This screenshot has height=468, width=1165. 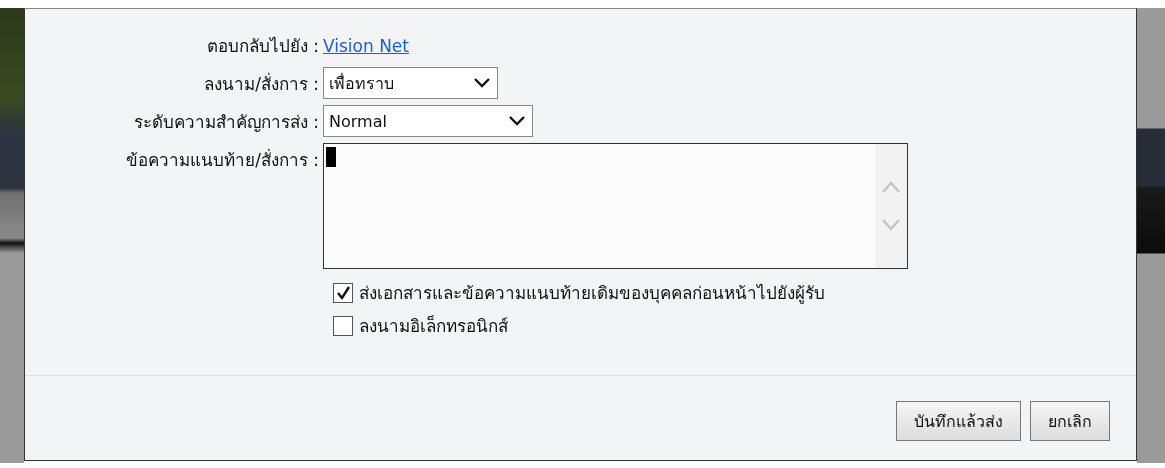 I want to click on field-label: ลงนาม/สั่งการ :, so click(x=261, y=83).